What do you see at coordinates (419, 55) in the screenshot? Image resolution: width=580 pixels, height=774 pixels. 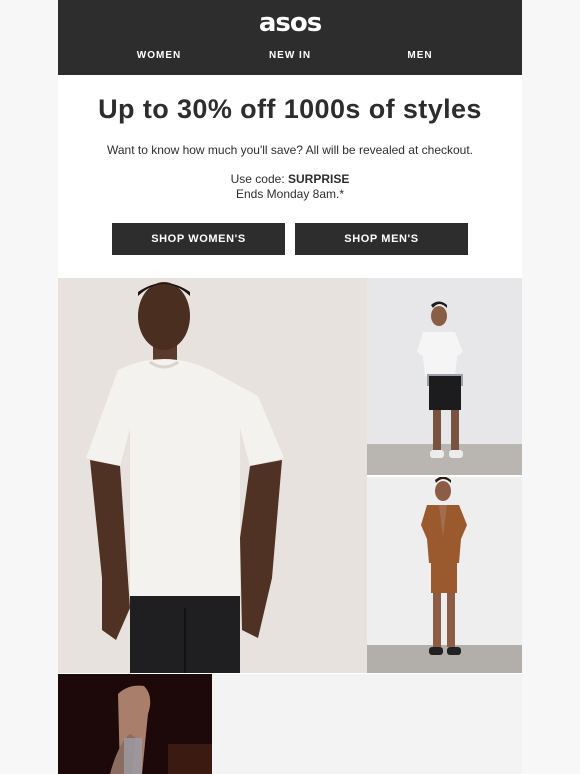 I see `nav-men: MEN` at bounding box center [419, 55].